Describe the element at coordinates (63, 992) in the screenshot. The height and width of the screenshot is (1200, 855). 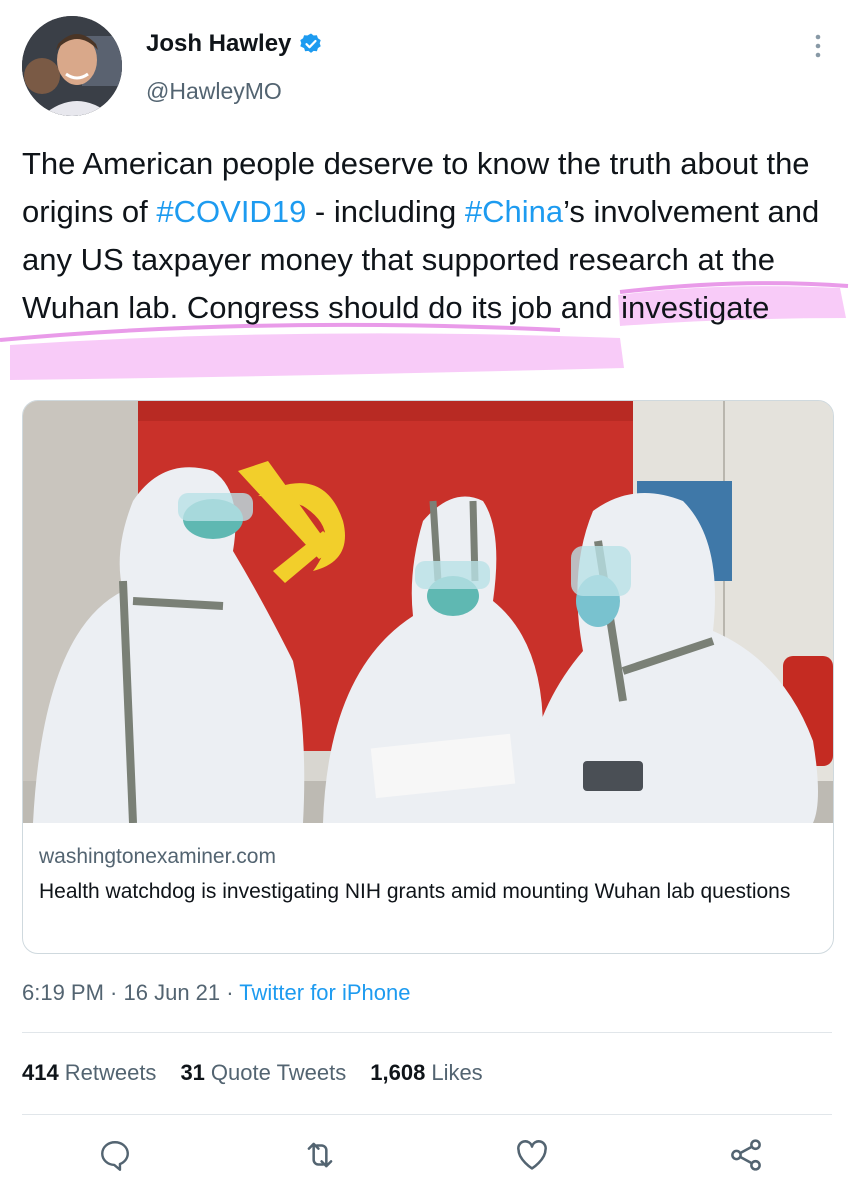
I see `tweet-time: 6:19 PM` at that location.